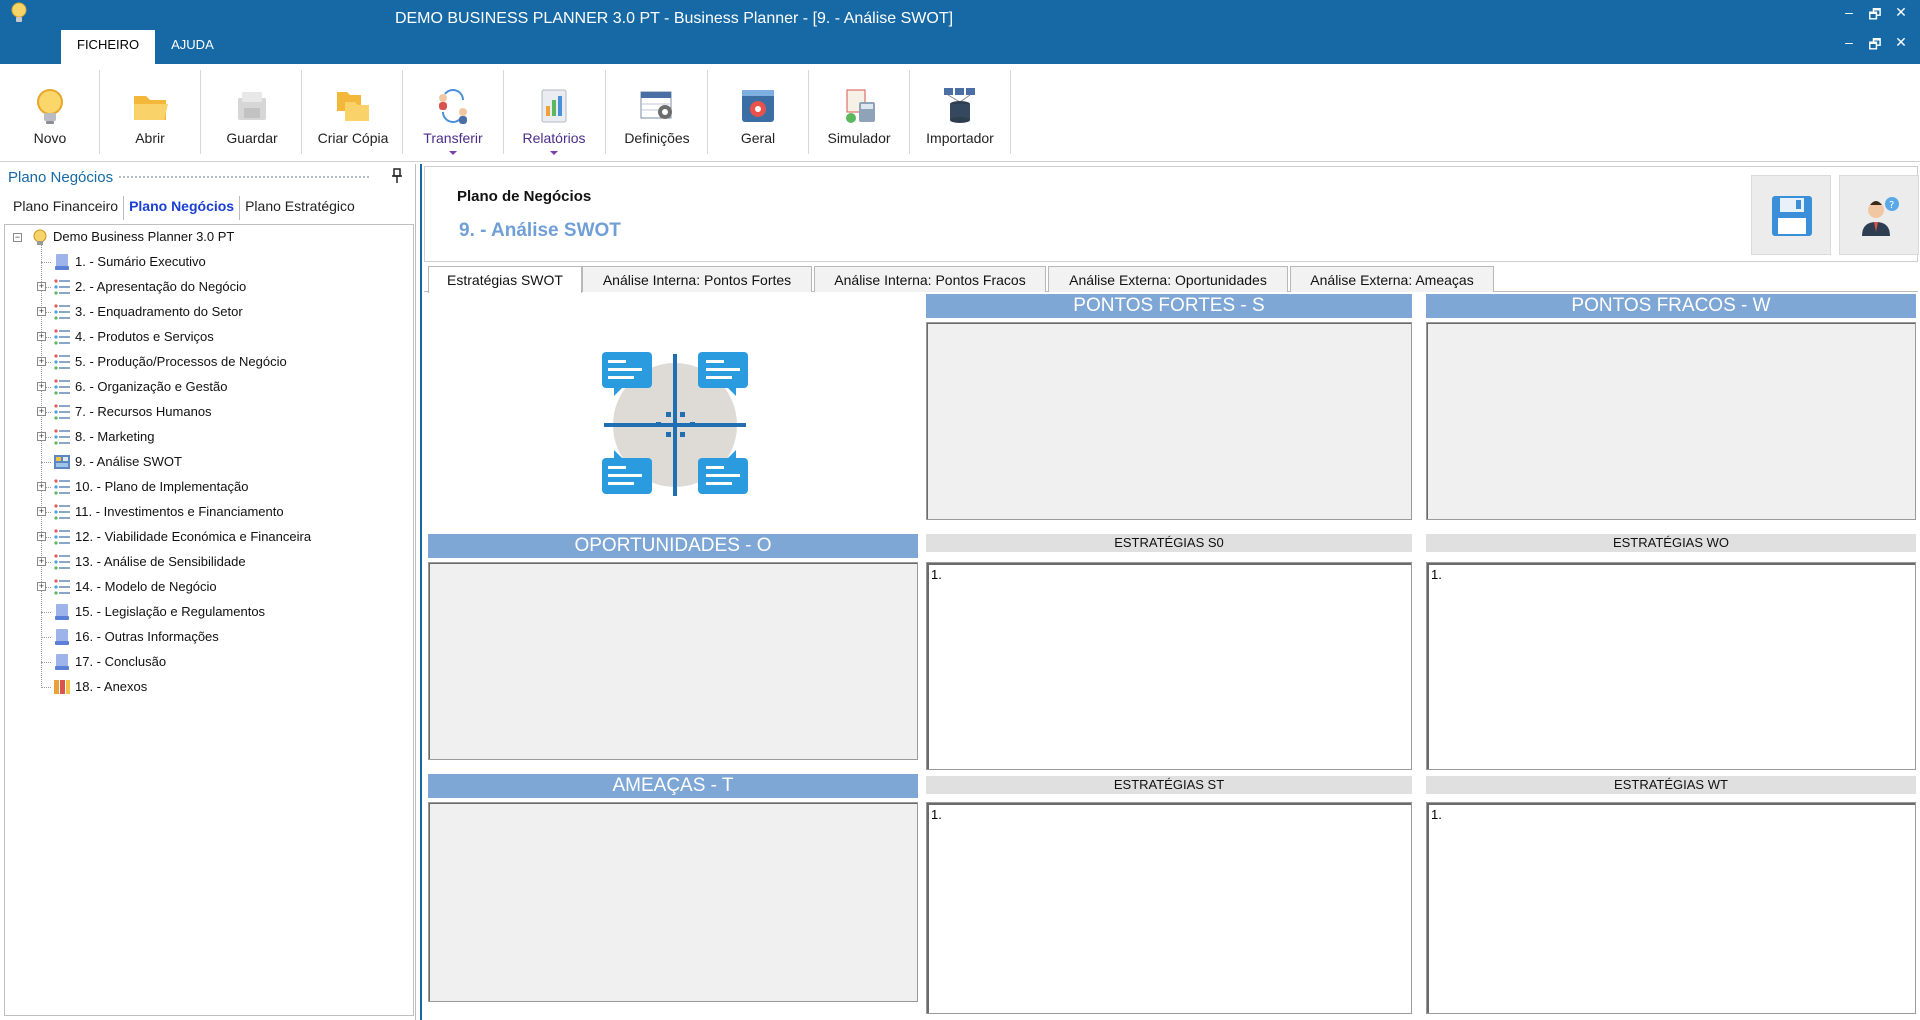 This screenshot has height=1020, width=1920. I want to click on tree-item: 16. - Outras Informações, so click(147, 637).